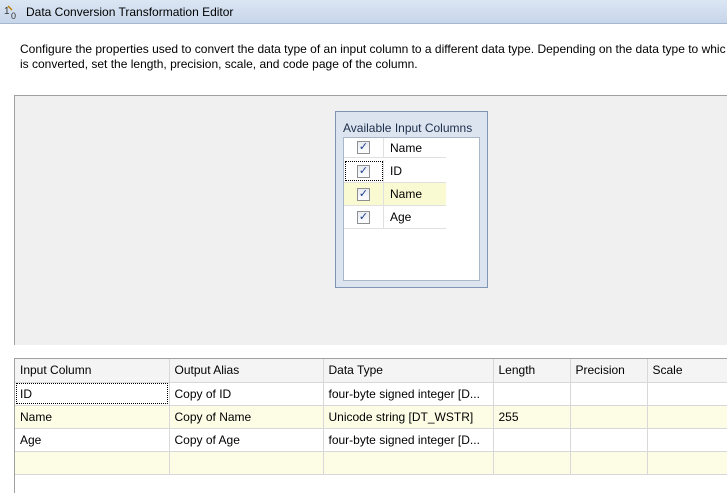 The width and height of the screenshot is (727, 493). Describe the element at coordinates (246, 371) in the screenshot. I see `column-header-output-alias: Output Alias` at that location.